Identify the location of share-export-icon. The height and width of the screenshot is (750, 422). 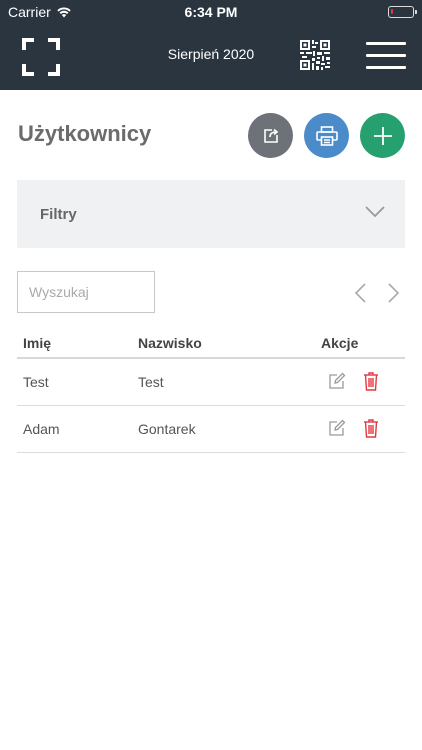
(270, 135).